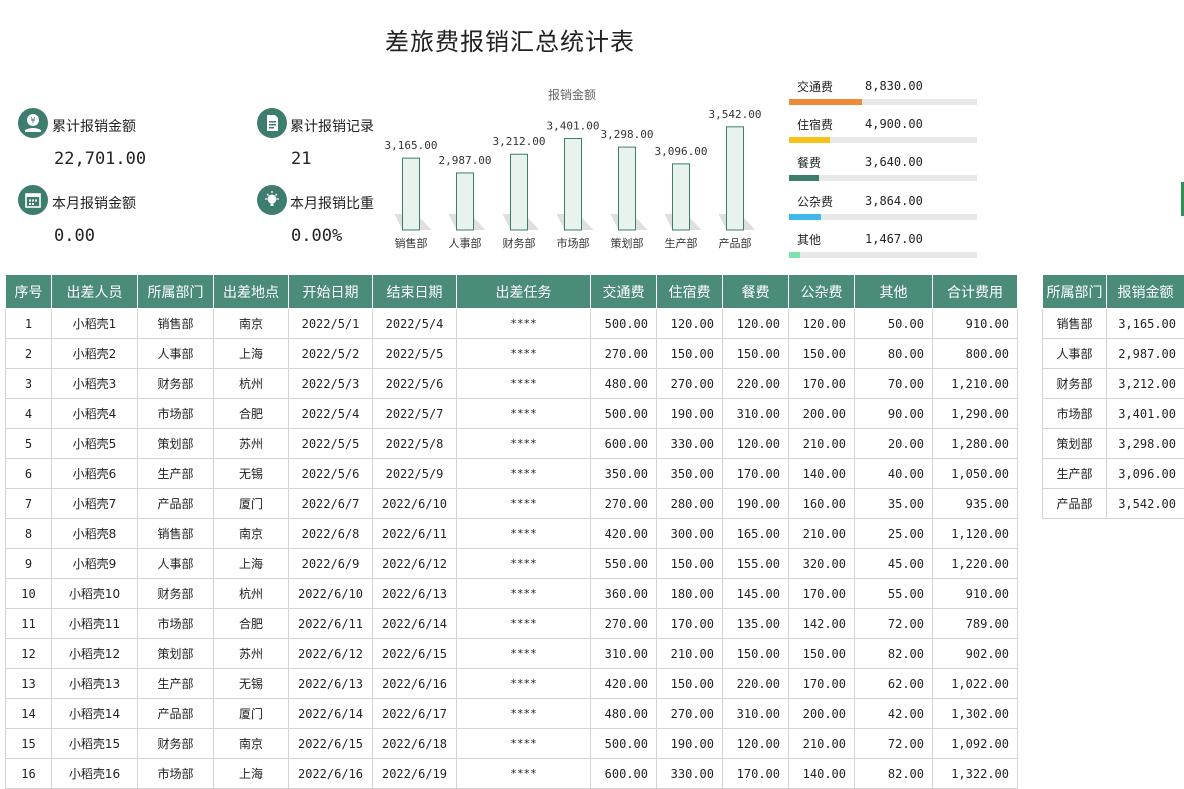  Describe the element at coordinates (251, 684) in the screenshot. I see `table-cell: 无锡` at that location.